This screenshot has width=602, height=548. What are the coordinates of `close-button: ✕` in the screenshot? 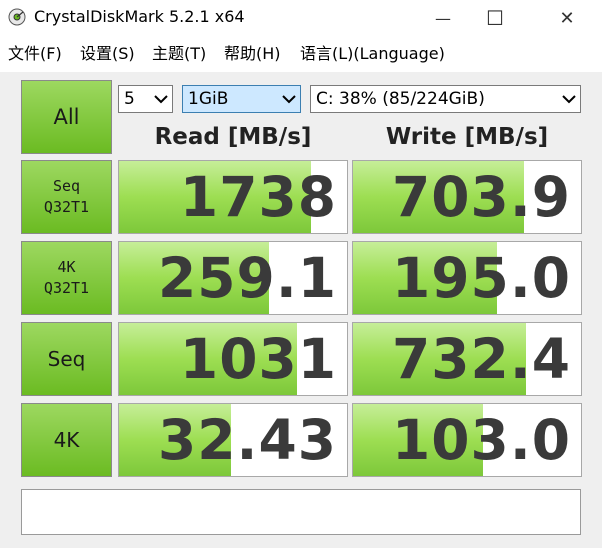 It's located at (567, 18).